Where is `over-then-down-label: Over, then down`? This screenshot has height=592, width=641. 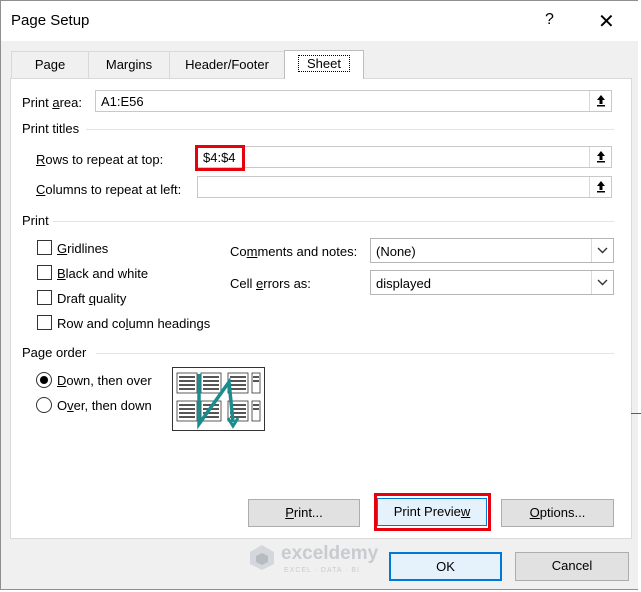
over-then-down-label: Over, then down is located at coordinates (104, 405).